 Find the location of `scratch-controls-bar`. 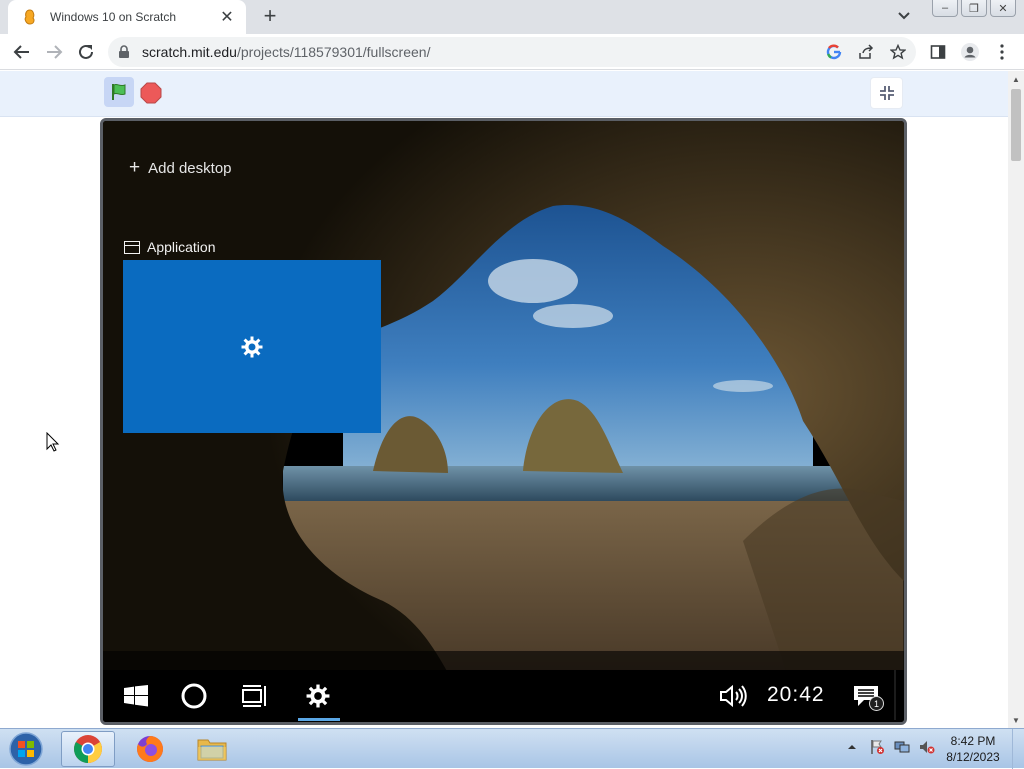

scratch-controls-bar is located at coordinates (504, 94).